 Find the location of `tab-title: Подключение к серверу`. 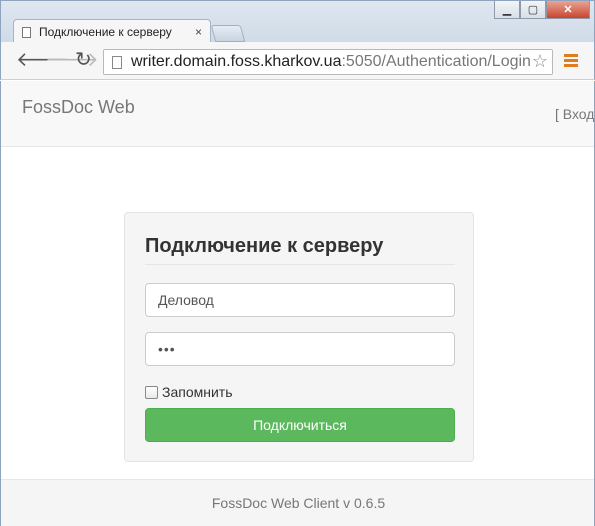

tab-title: Подключение к серверу is located at coordinates (105, 32).